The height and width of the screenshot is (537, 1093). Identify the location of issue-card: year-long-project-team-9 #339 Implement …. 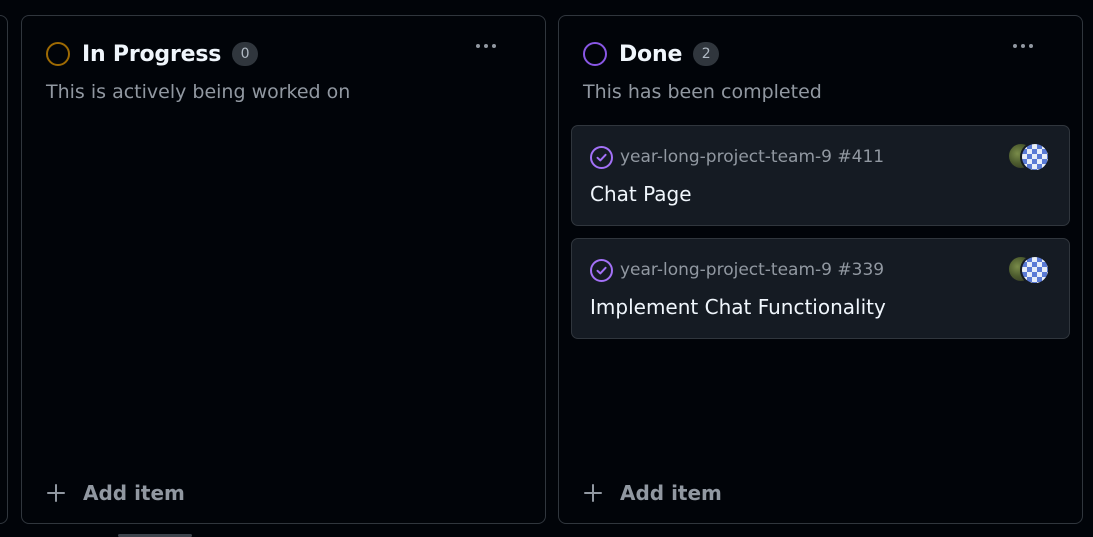
(820, 288).